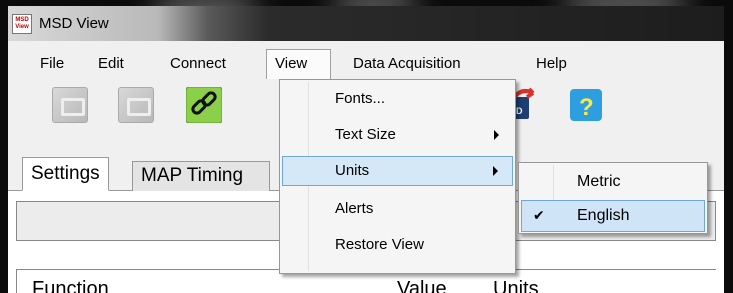 This screenshot has width=733, height=293. What do you see at coordinates (198, 64) in the screenshot?
I see `menu-connect: Connect` at bounding box center [198, 64].